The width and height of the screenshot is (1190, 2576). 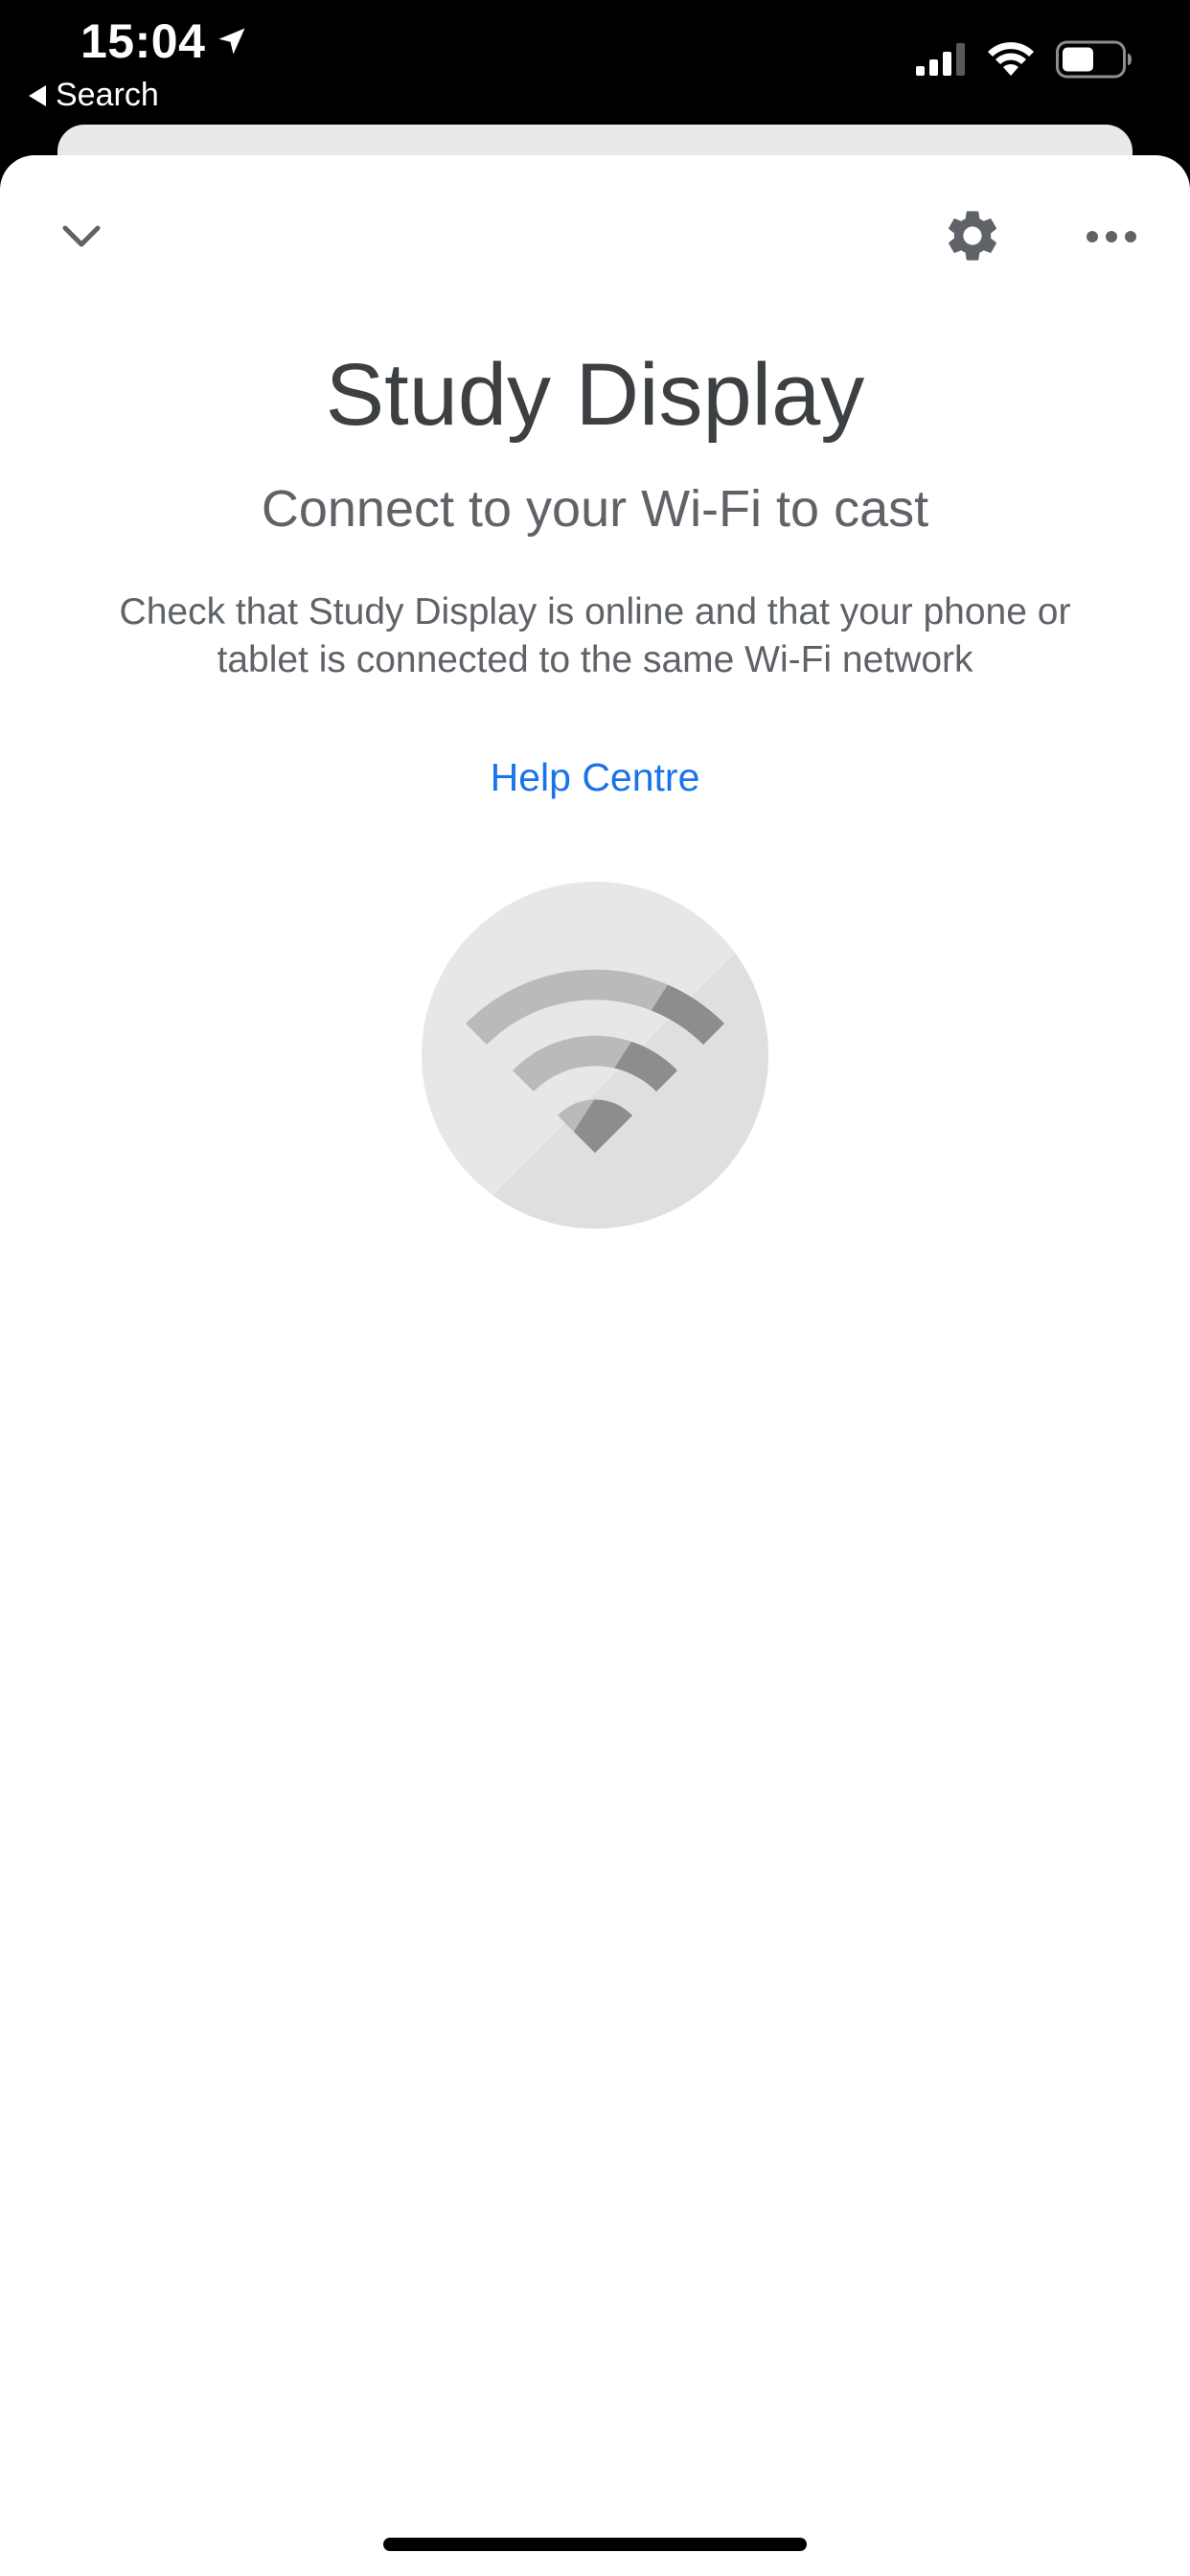 What do you see at coordinates (107, 95) in the screenshot?
I see `back-search-label: Search` at bounding box center [107, 95].